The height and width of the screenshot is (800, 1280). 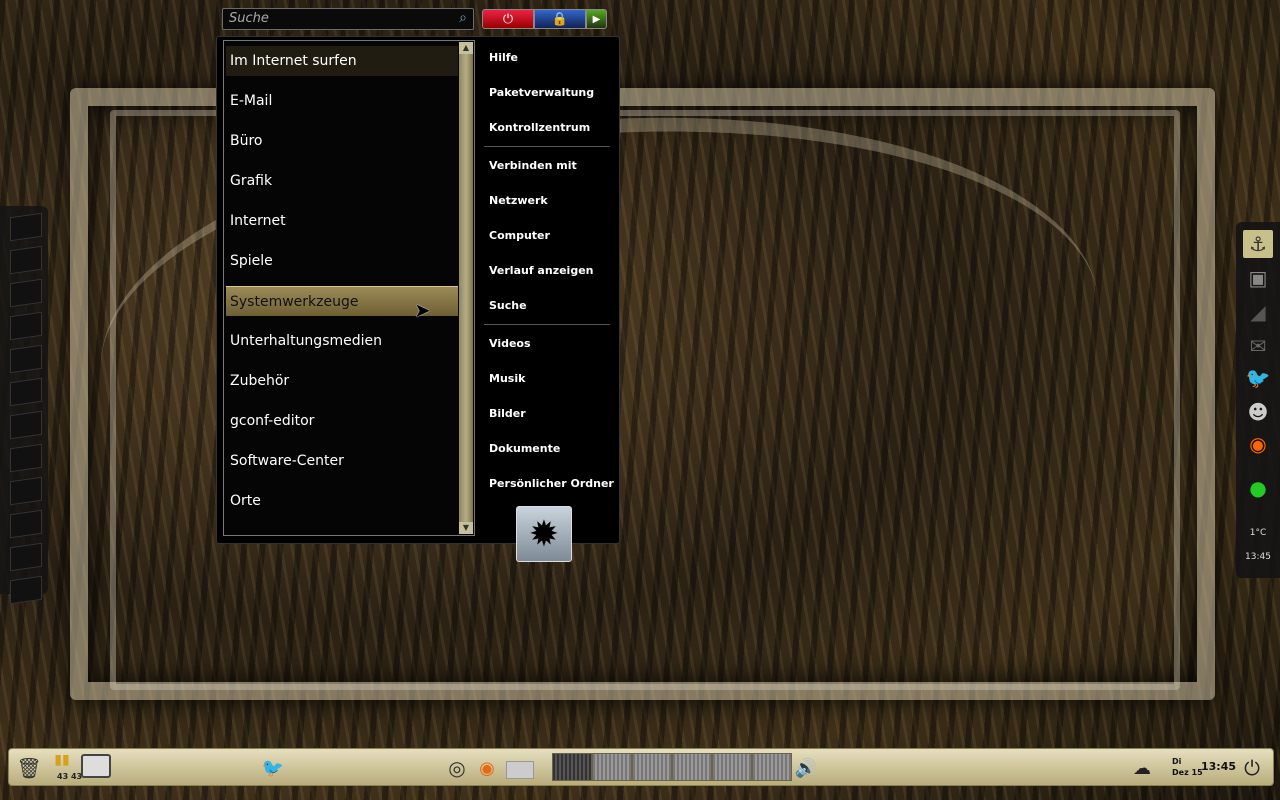 I want to click on place-item: Videos, so click(x=510, y=343).